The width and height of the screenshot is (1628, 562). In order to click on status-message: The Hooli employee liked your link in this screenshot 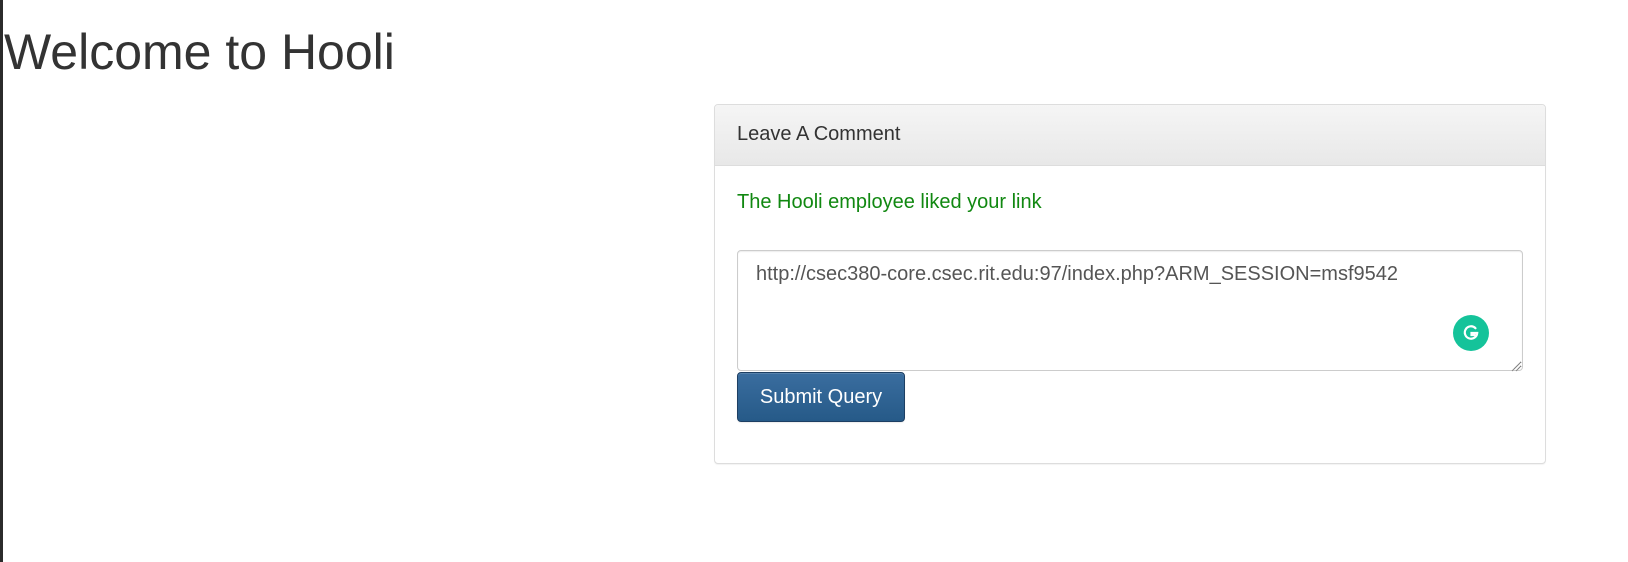, I will do `click(889, 202)`.